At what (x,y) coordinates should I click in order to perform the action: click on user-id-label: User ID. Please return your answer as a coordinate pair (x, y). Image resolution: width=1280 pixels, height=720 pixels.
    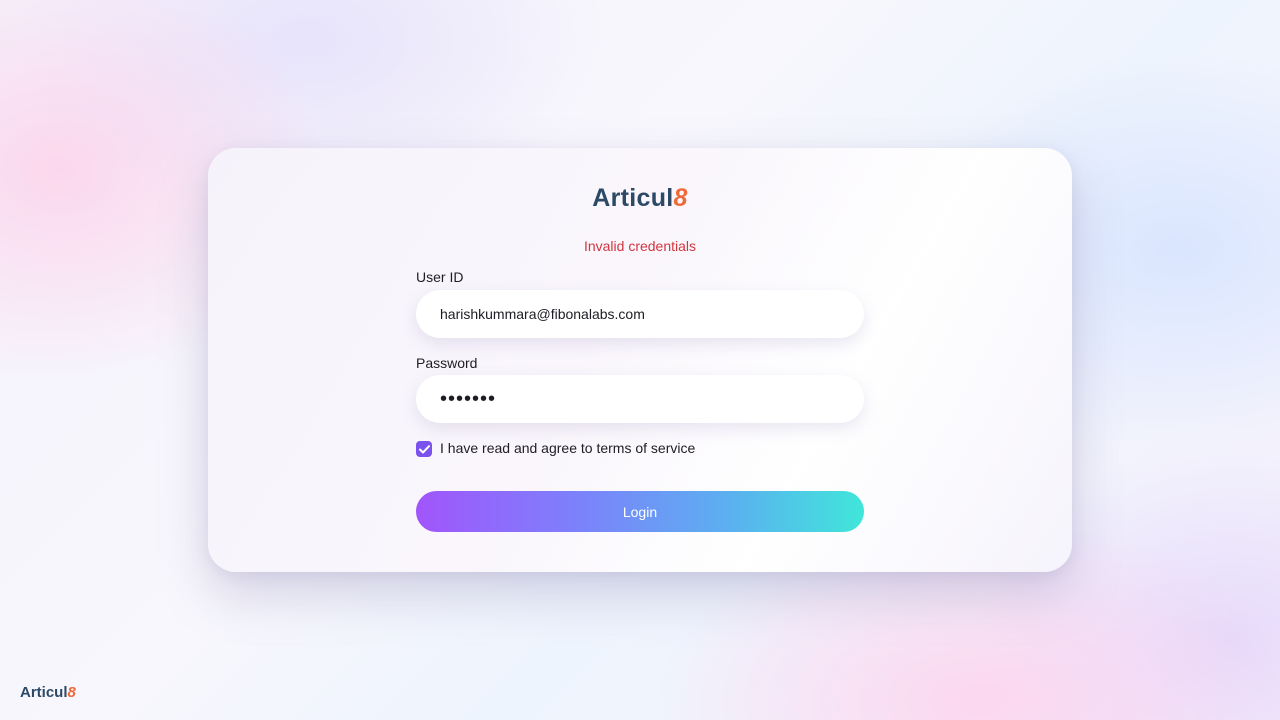
    Looking at the image, I should click on (440, 277).